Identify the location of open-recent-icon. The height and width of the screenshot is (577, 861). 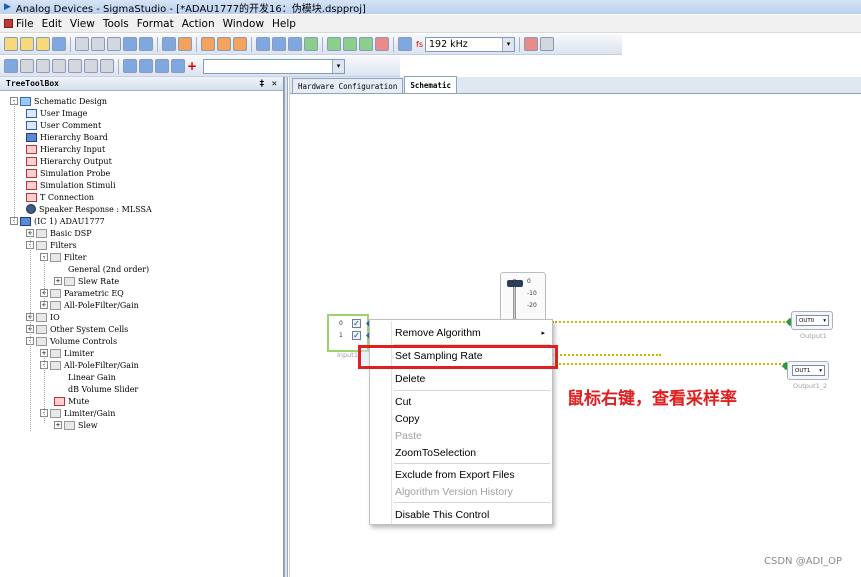
(43, 44).